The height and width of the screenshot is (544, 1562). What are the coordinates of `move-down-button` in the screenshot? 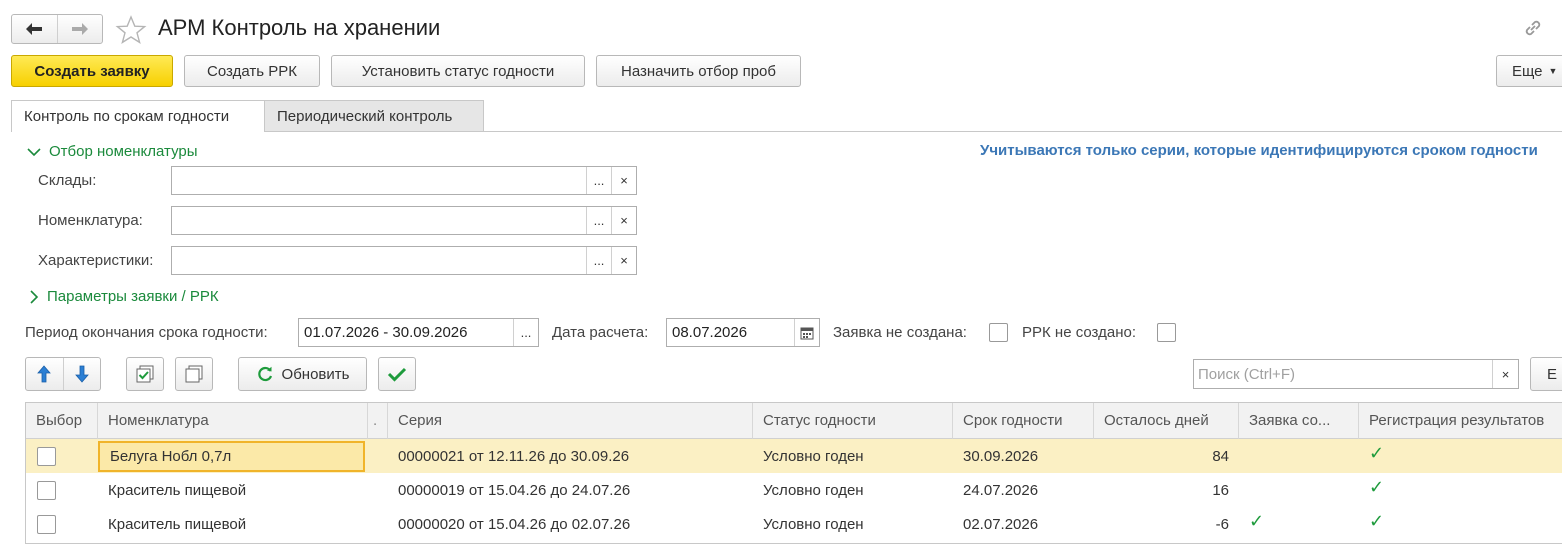 It's located at (81, 374).